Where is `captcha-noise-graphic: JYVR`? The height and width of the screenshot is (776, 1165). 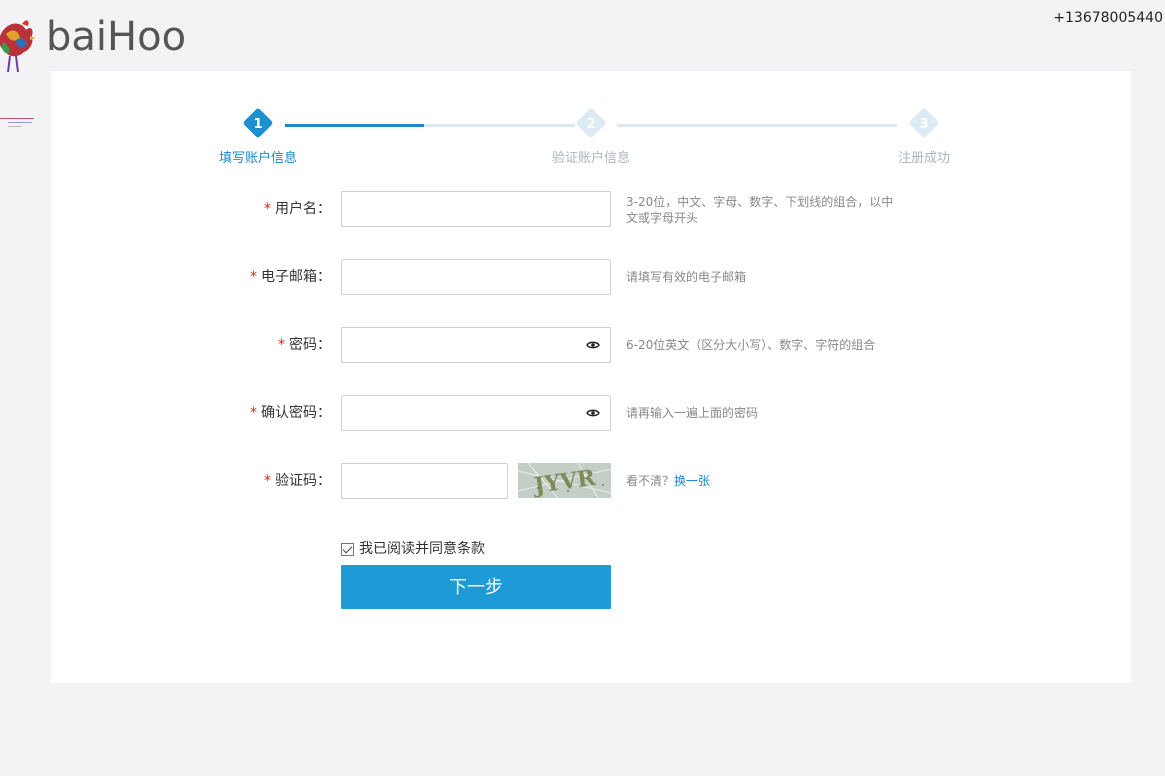
captcha-noise-graphic: JYVR is located at coordinates (564, 480).